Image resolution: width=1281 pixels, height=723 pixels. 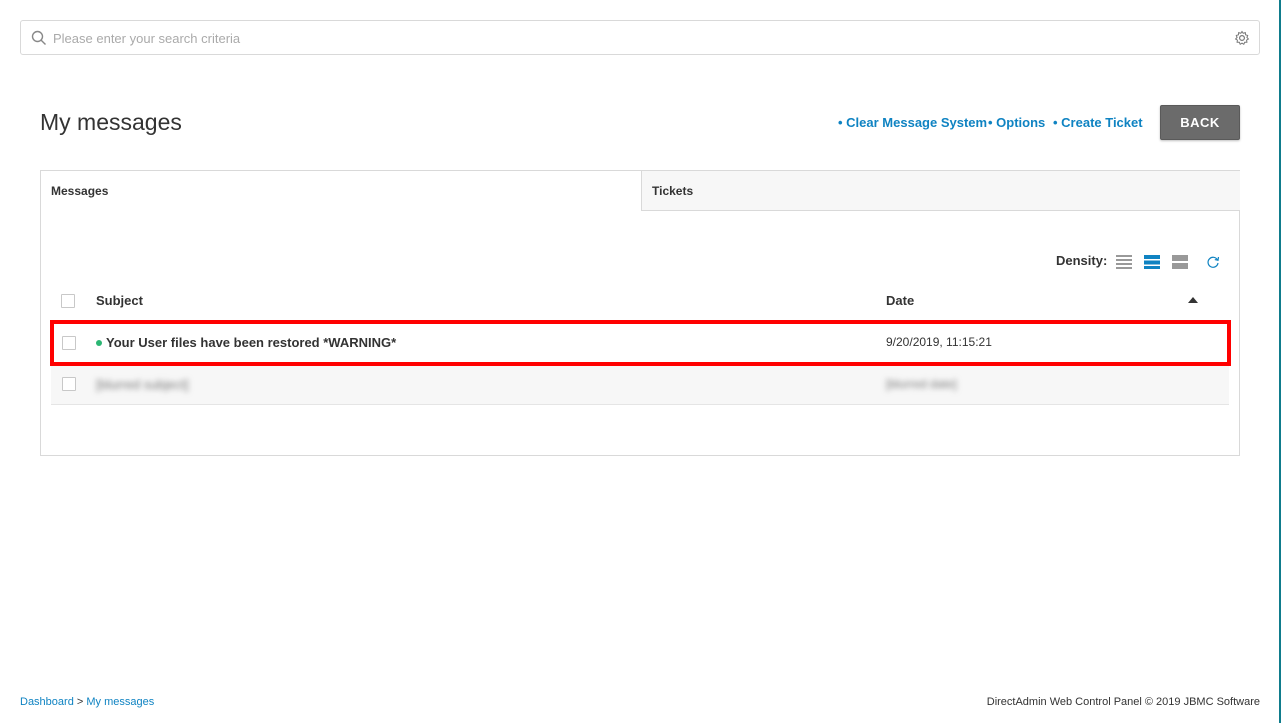 I want to click on breadcrumb: Dashboard > My messages, so click(x=87, y=702).